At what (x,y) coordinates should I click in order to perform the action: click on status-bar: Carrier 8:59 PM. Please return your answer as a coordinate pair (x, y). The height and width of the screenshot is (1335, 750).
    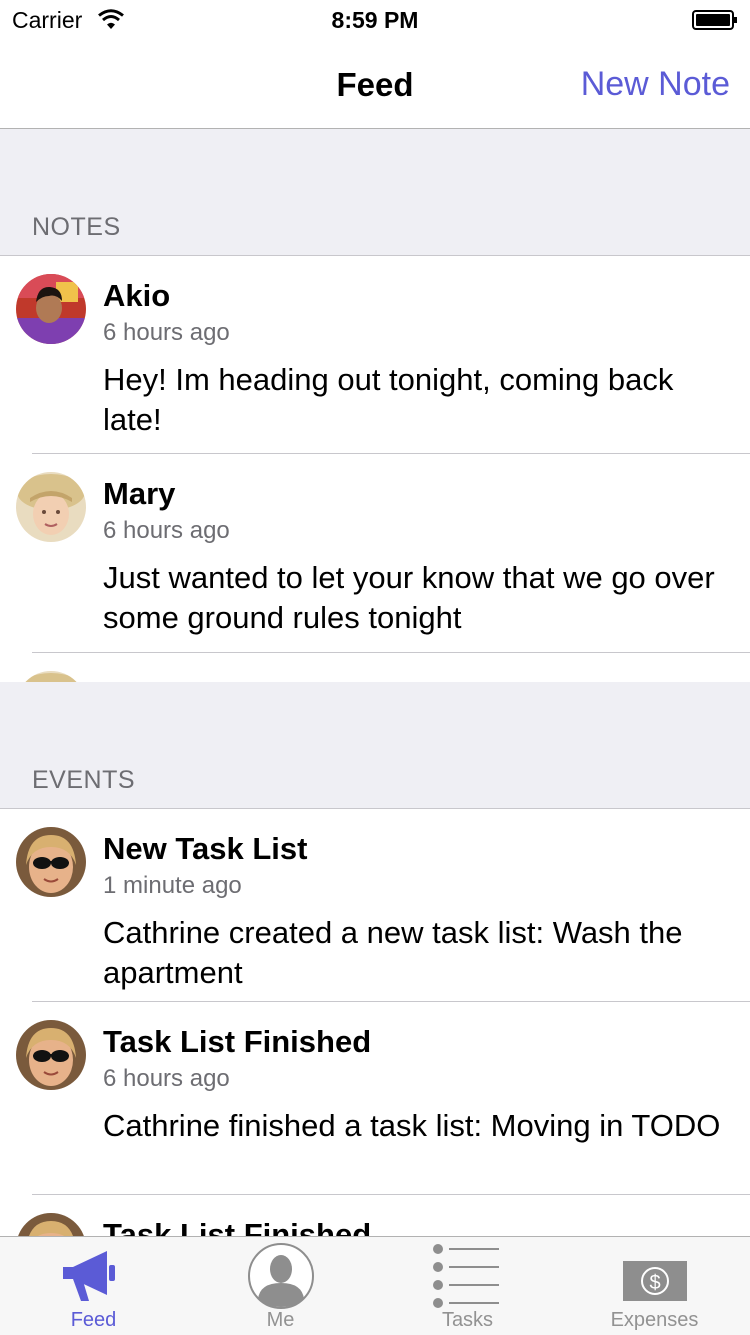
    Looking at the image, I should click on (375, 20).